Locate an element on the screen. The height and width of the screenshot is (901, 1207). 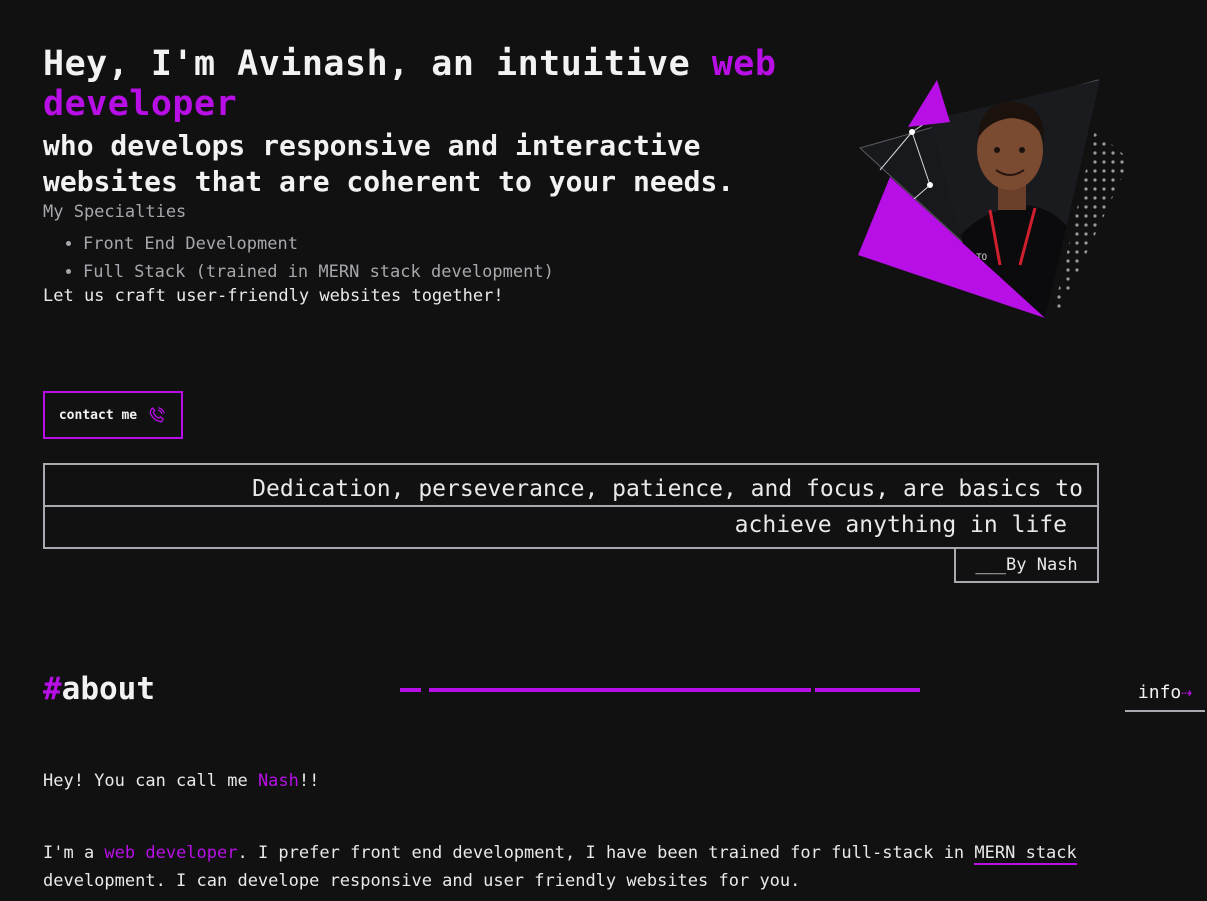
specialties-heading: My Specialties is located at coordinates (115, 212).